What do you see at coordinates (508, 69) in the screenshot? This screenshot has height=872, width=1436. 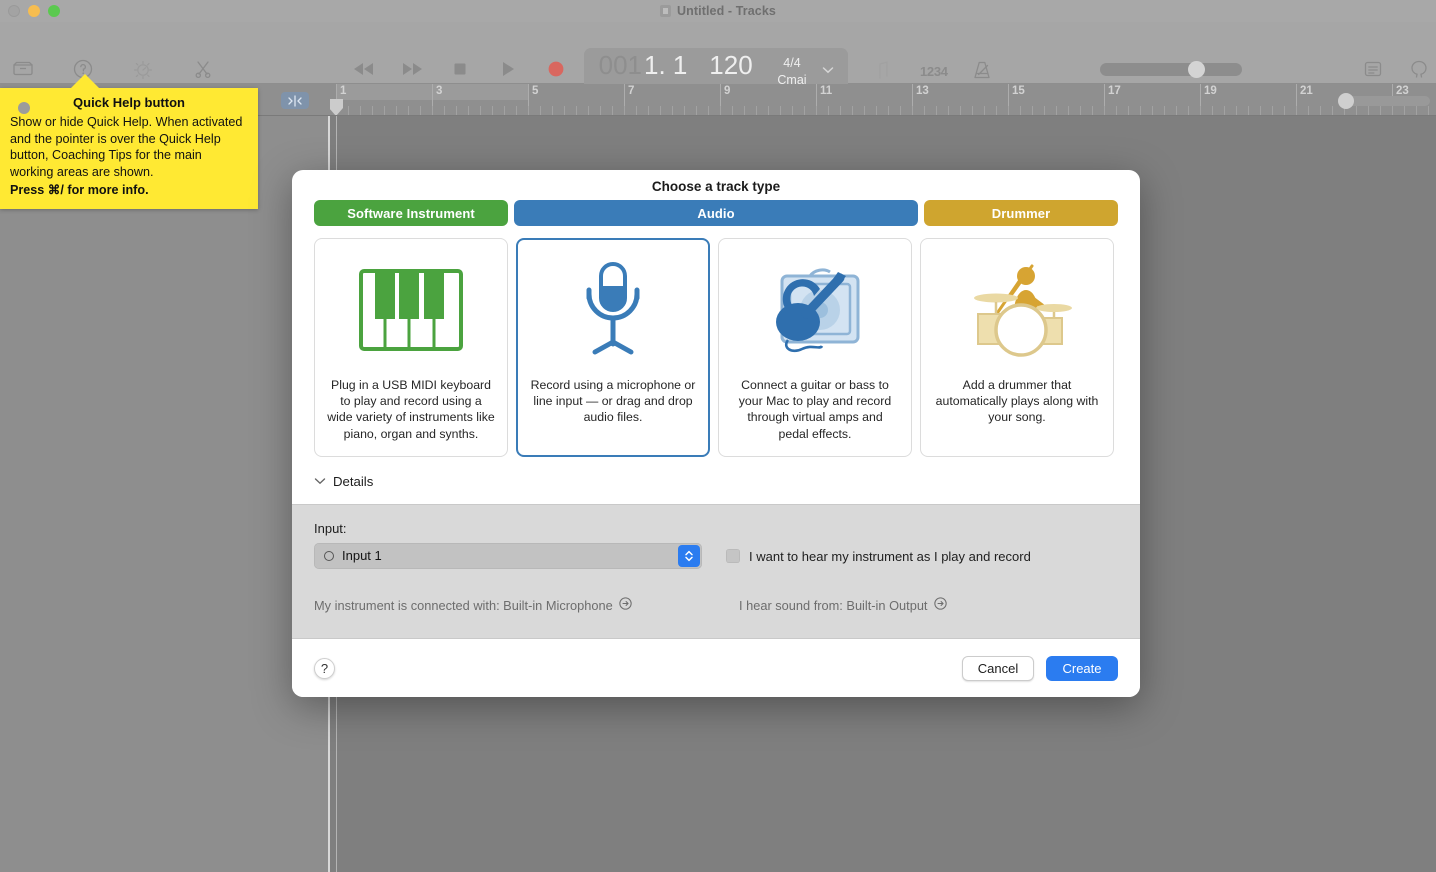 I see `play-button` at bounding box center [508, 69].